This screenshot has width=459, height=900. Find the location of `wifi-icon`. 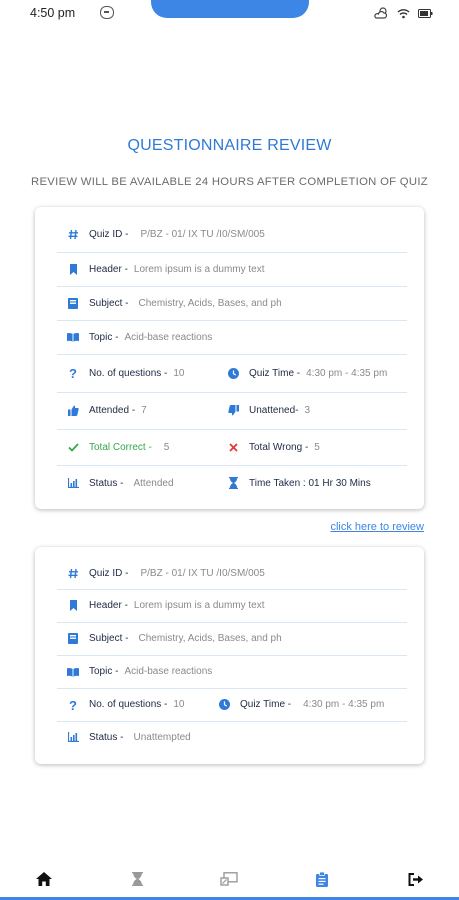

wifi-icon is located at coordinates (403, 13).